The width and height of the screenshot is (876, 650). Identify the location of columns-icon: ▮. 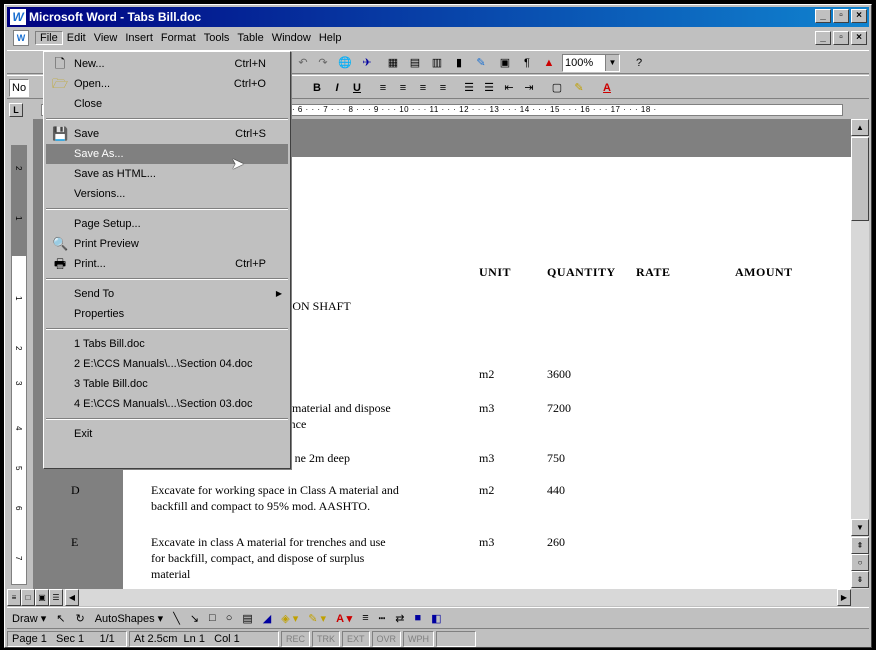
(459, 63).